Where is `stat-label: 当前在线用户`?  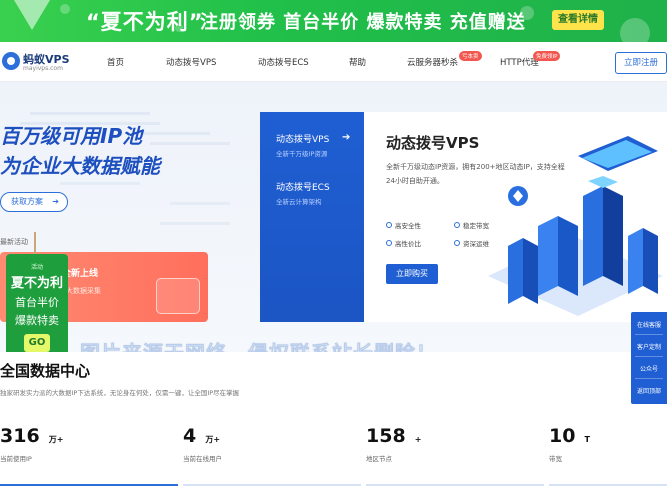
stat-label: 当前在线用户 is located at coordinates (202, 459).